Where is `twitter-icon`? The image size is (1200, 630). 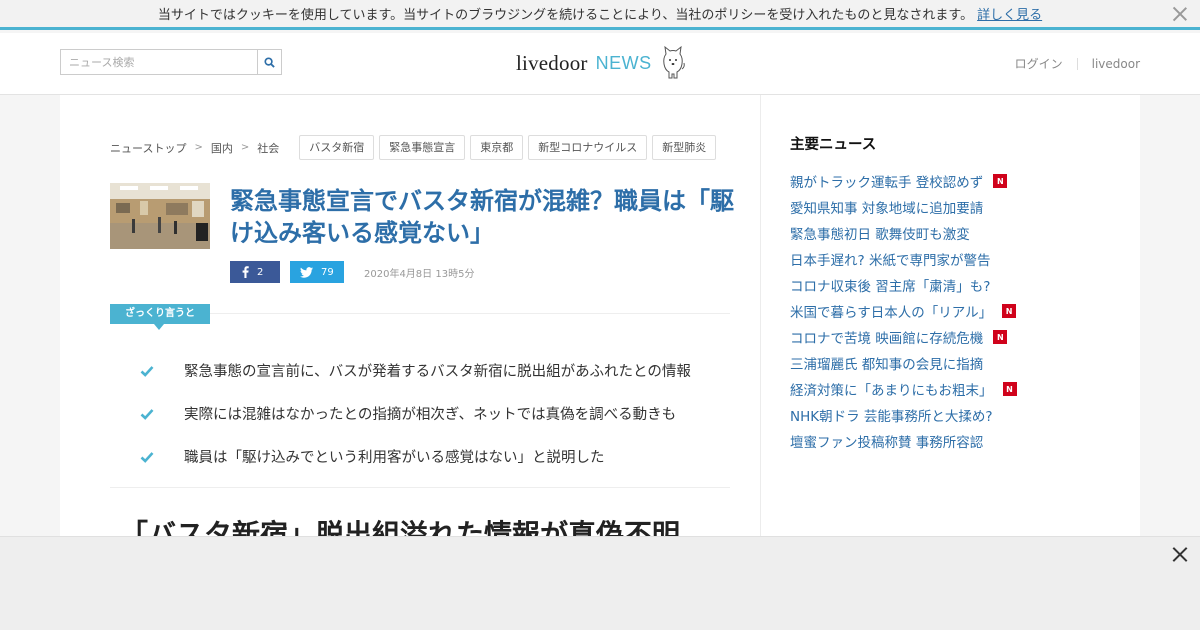
twitter-icon is located at coordinates (306, 272).